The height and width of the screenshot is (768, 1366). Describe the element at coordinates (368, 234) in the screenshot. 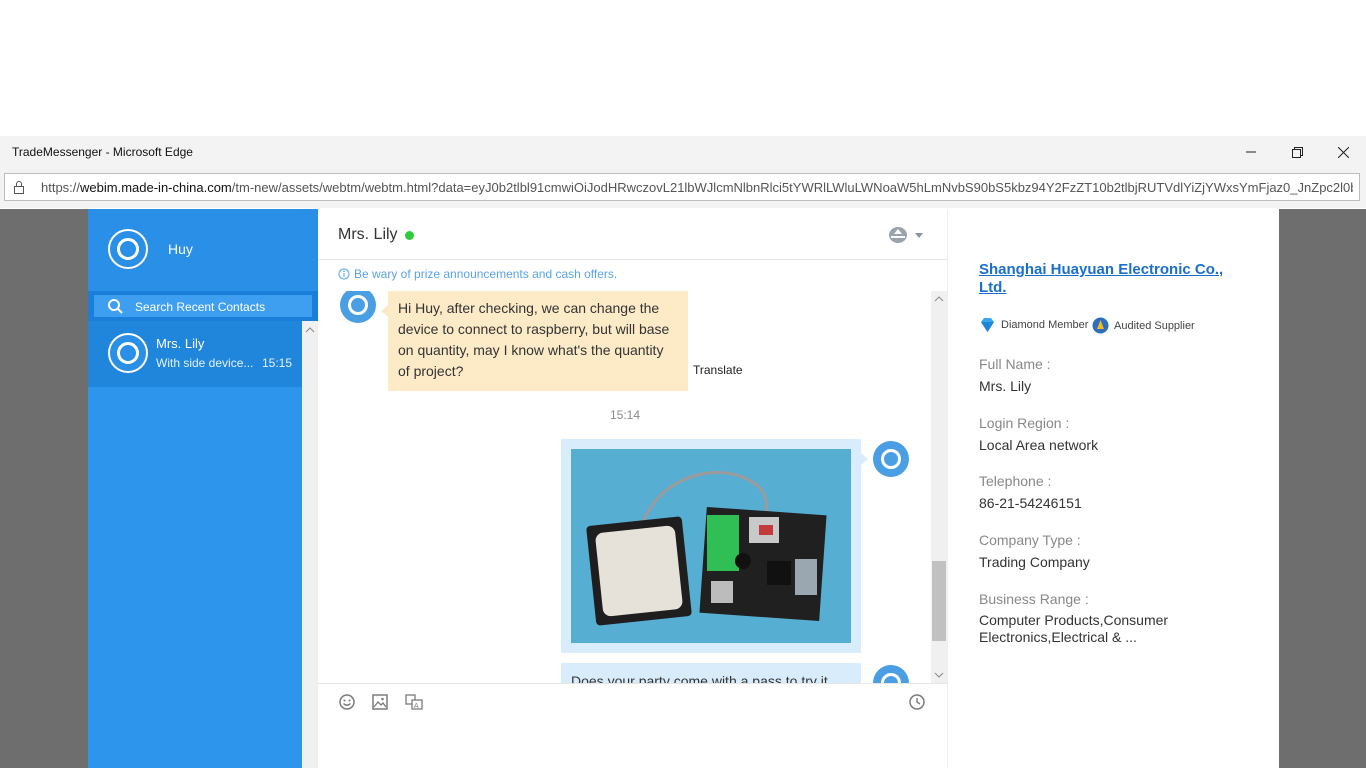

I see `chat-contact-name: Mrs. Lily` at that location.